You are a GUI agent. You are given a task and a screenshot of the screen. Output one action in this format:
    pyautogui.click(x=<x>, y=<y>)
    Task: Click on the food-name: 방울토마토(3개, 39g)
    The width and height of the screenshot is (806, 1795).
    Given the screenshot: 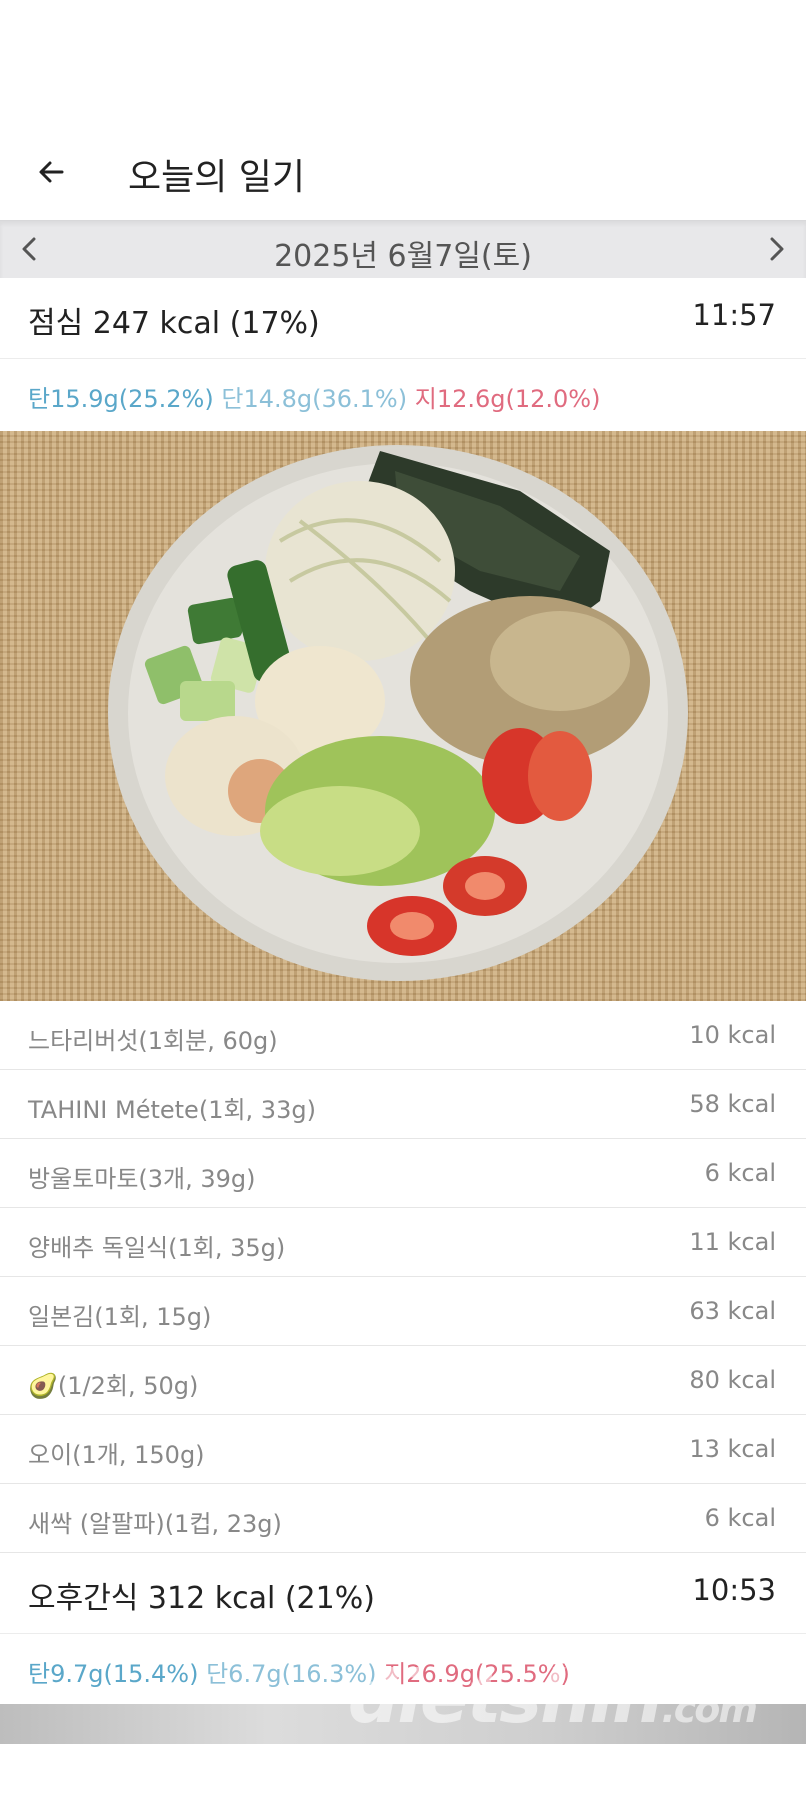 What is the action you would take?
    pyautogui.click(x=142, y=1179)
    